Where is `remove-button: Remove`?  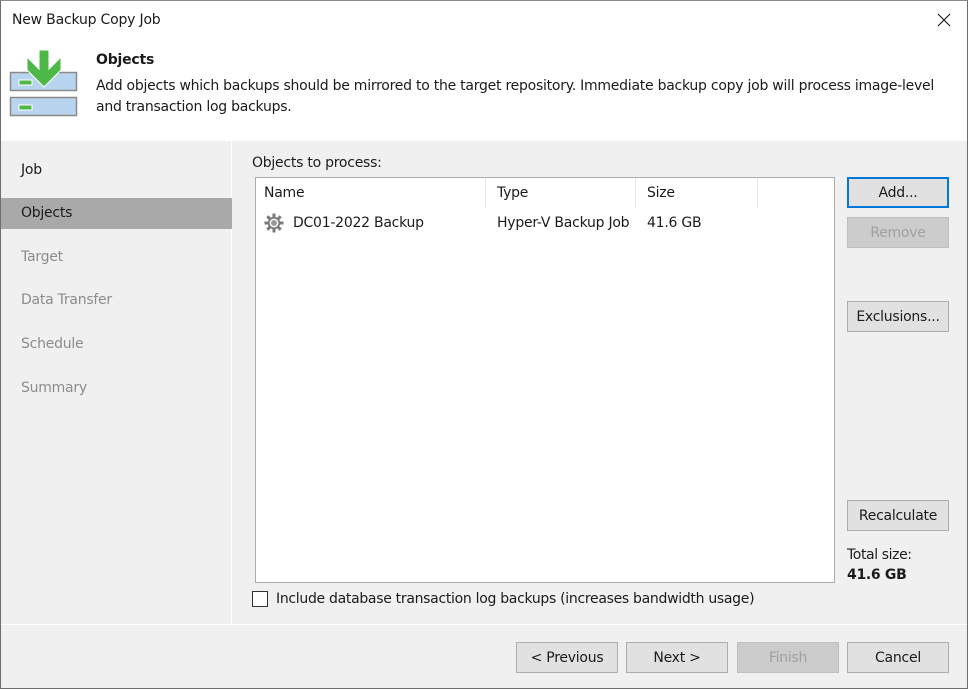 remove-button: Remove is located at coordinates (898, 232).